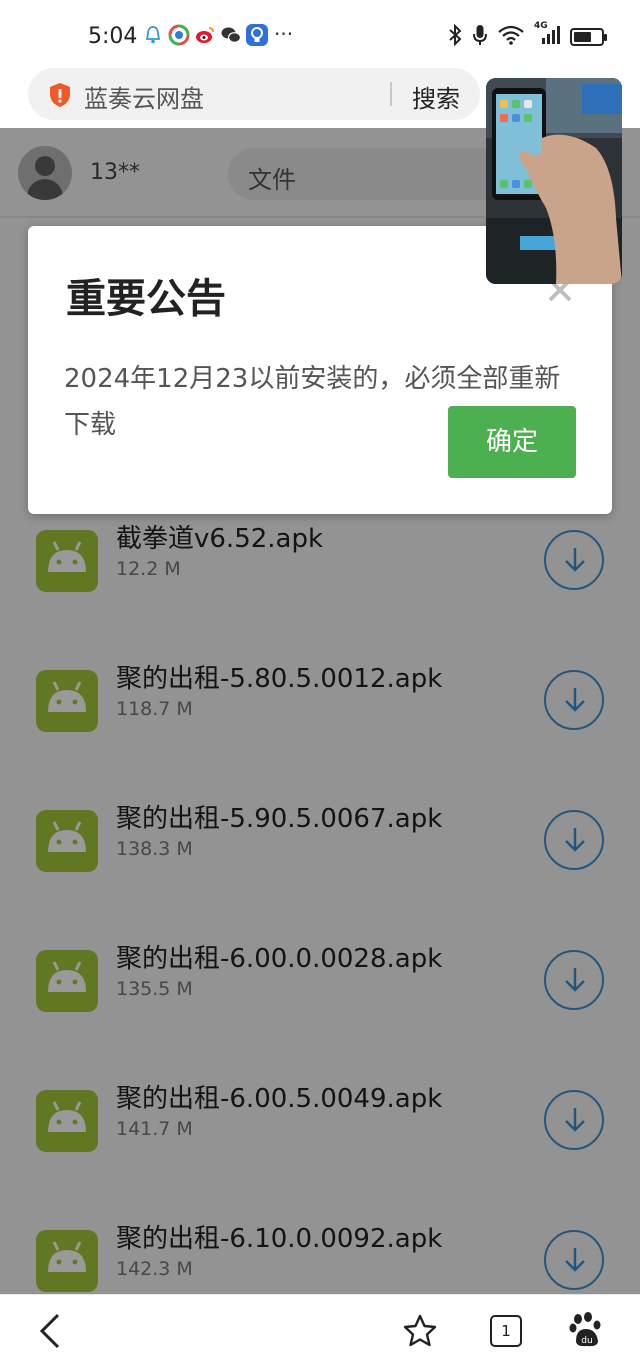 The image size is (640, 1368). I want to click on back-icon, so click(51, 1333).